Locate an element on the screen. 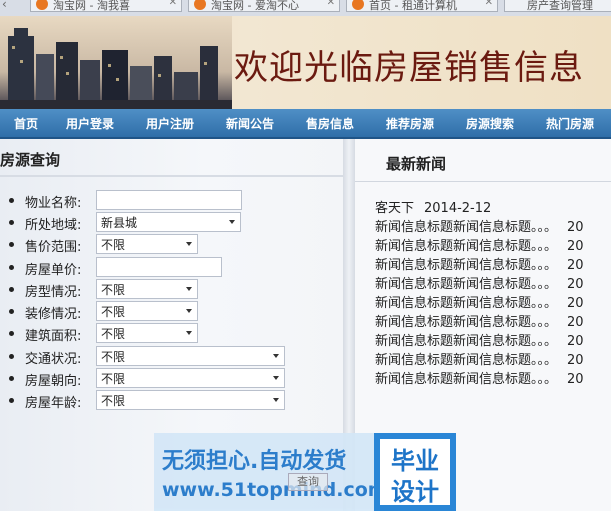  news-date: 2014-2-12 is located at coordinates (458, 208).